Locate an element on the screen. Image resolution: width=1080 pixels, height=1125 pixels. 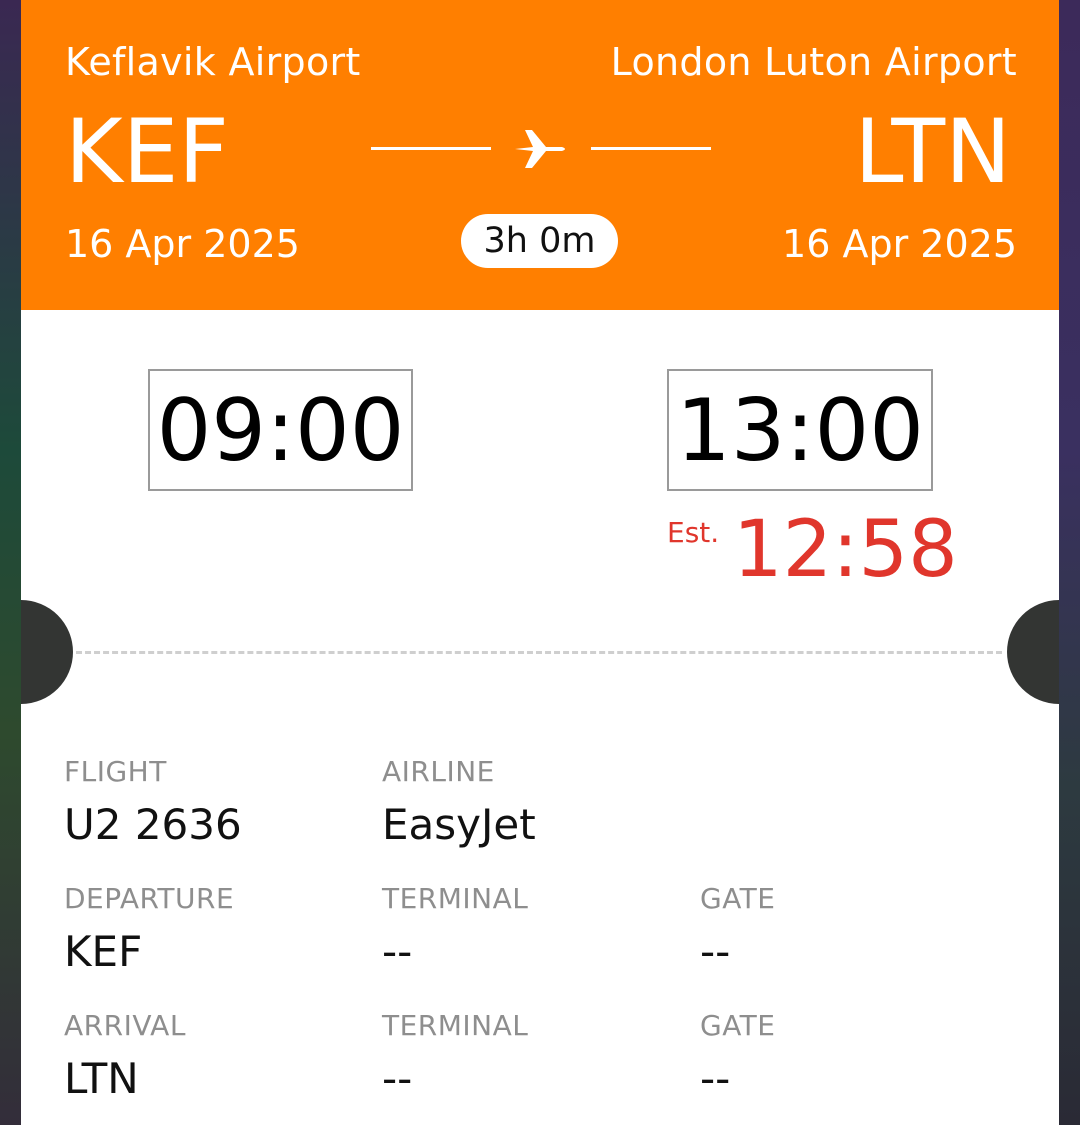
departure-gate-value: -- is located at coordinates (715, 951).